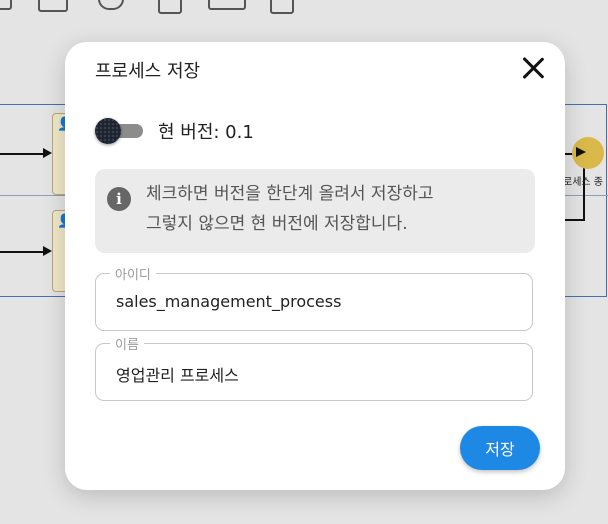  What do you see at coordinates (316, 301) in the screenshot?
I see `id-input: sales_management_process` at bounding box center [316, 301].